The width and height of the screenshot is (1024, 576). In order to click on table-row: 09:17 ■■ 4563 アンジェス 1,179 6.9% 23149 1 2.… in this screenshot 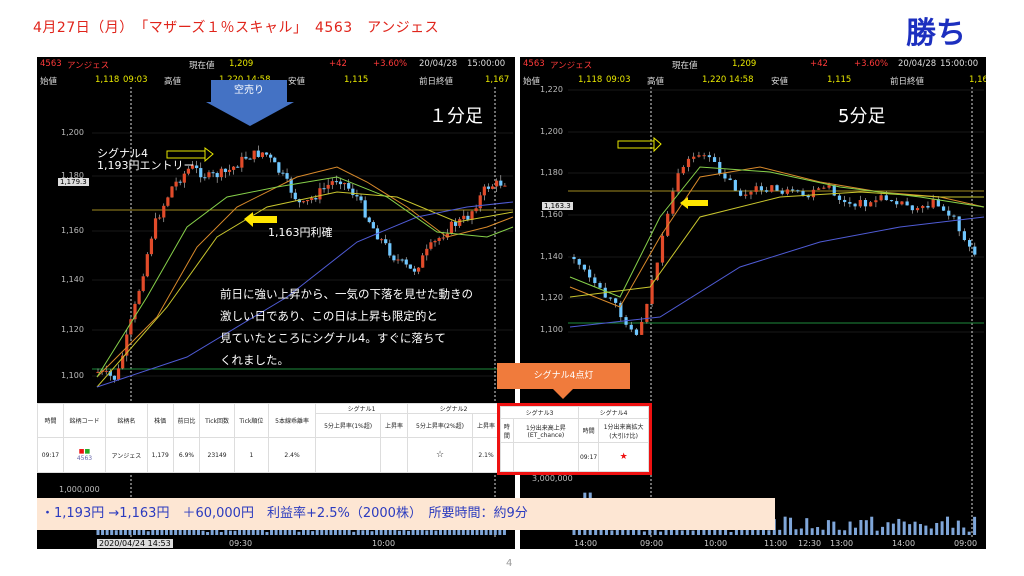, I will do `click(268, 455)`.